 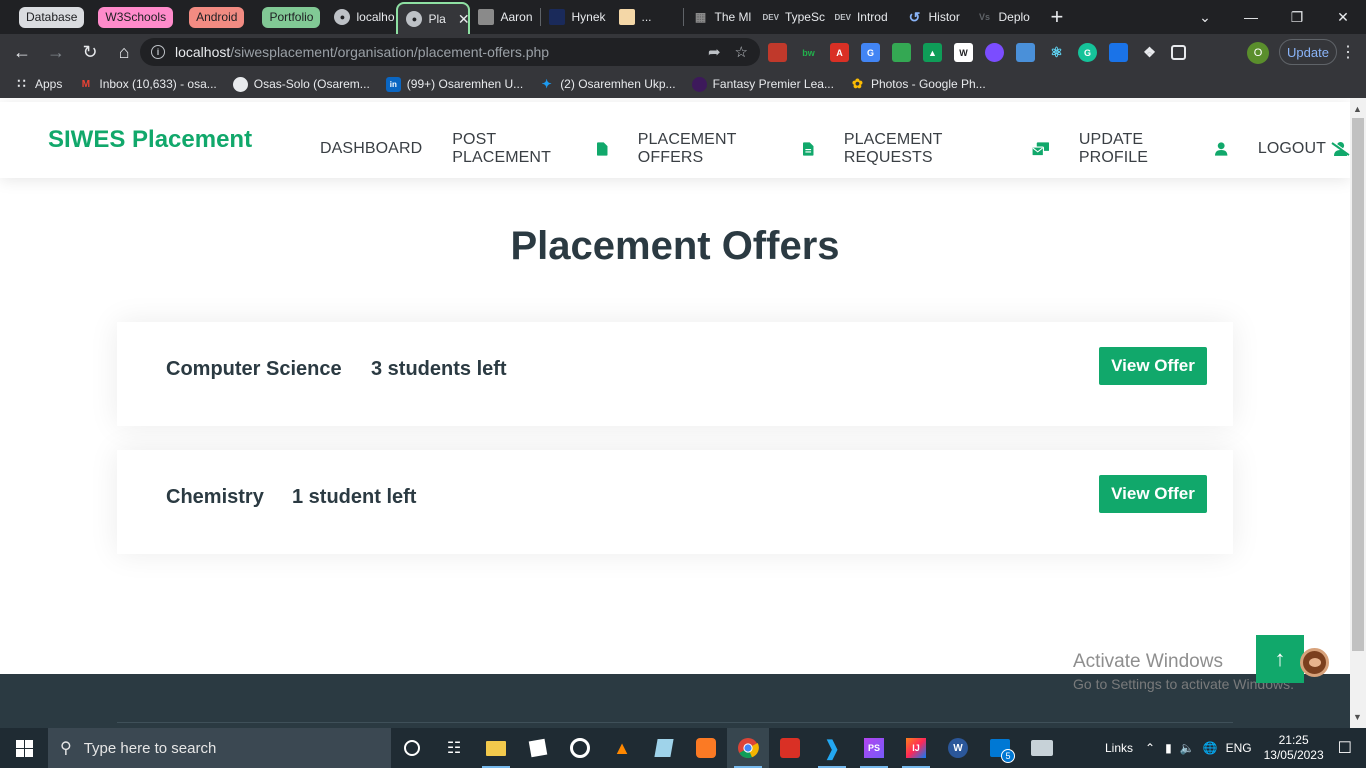 I want to click on minimize-icon: —, so click(x=1251, y=17).